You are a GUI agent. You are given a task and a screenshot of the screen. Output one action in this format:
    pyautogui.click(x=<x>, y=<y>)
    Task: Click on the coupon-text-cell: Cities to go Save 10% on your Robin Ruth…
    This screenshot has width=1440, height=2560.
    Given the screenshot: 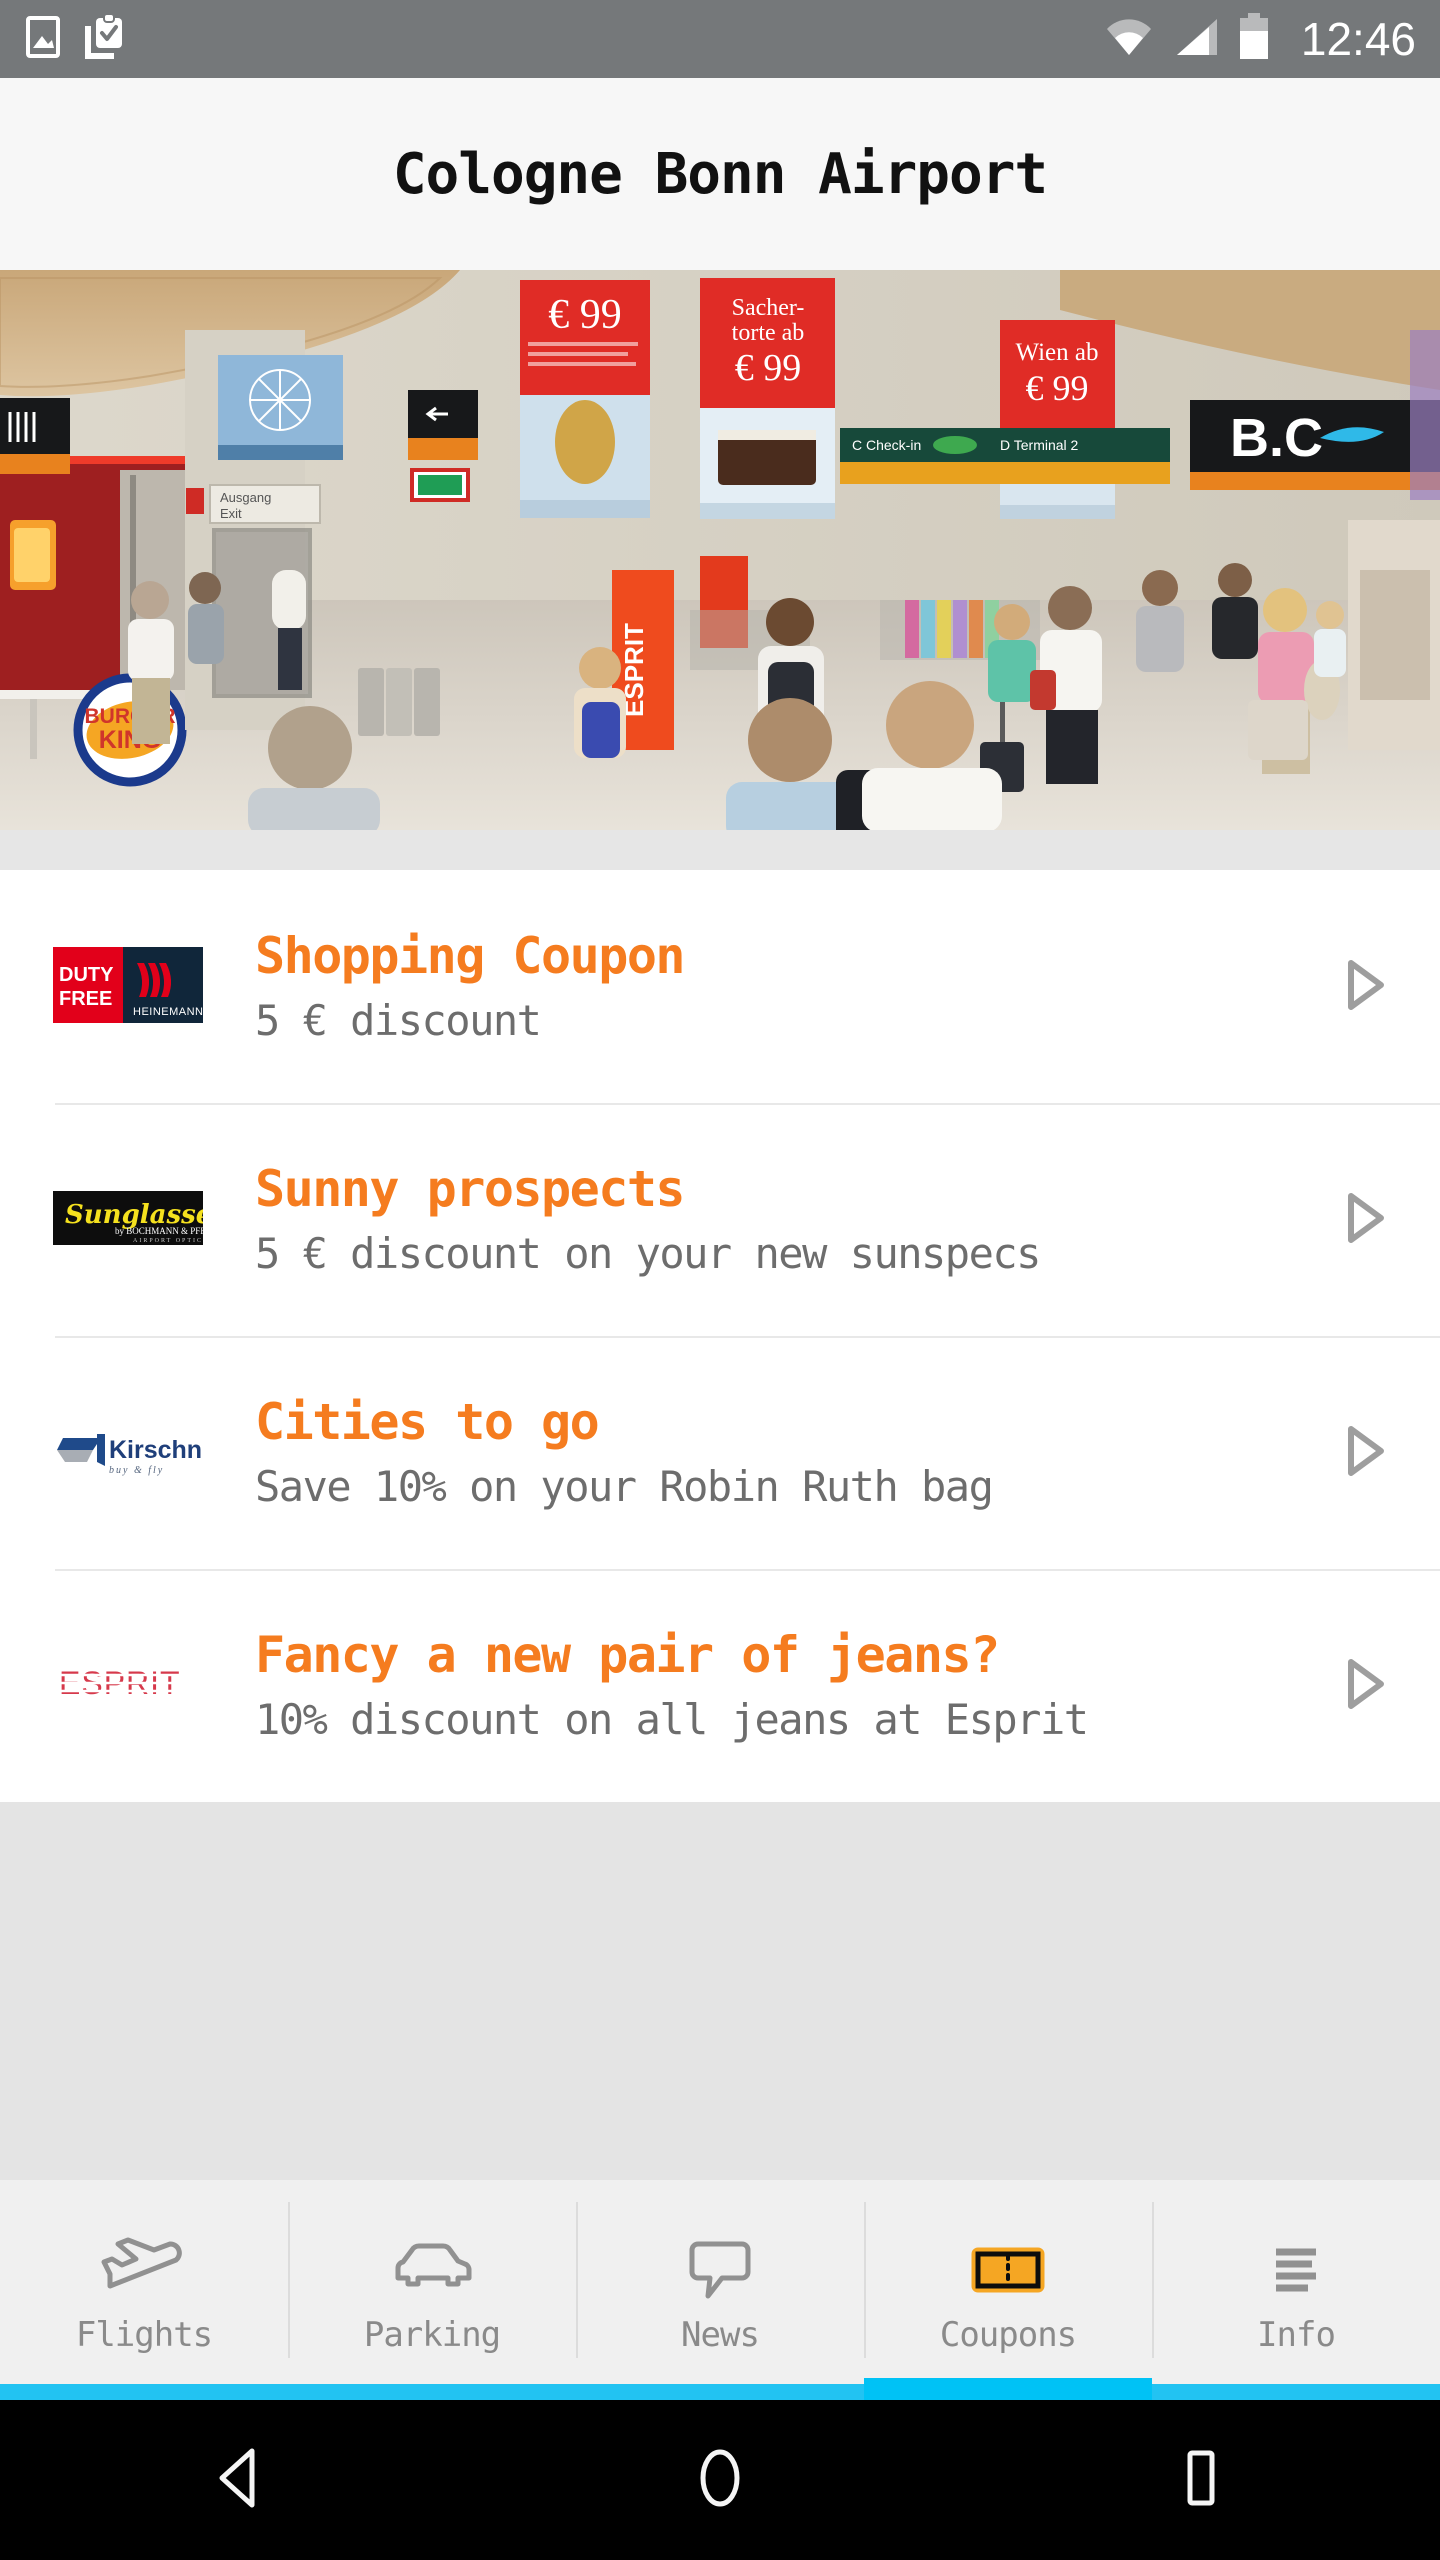 What is the action you would take?
    pyautogui.click(x=772, y=1452)
    